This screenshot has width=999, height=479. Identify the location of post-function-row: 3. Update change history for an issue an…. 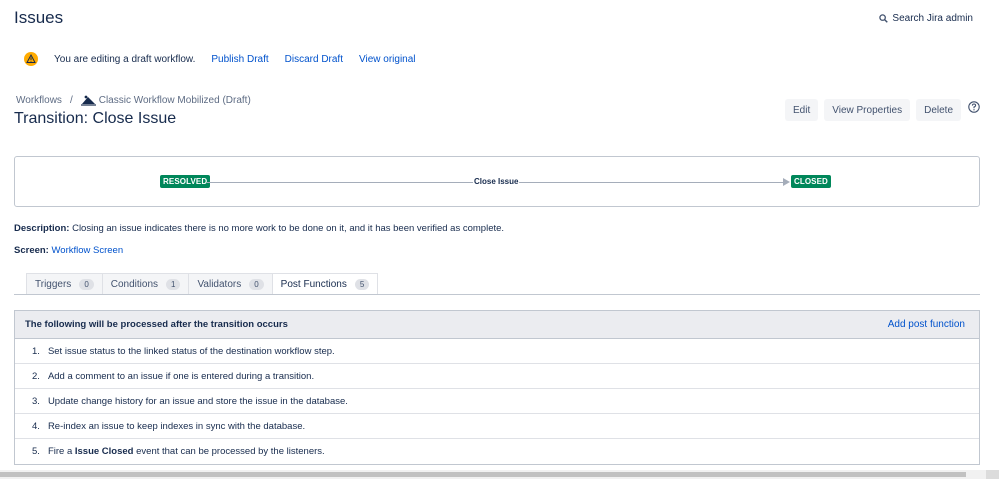
(497, 401).